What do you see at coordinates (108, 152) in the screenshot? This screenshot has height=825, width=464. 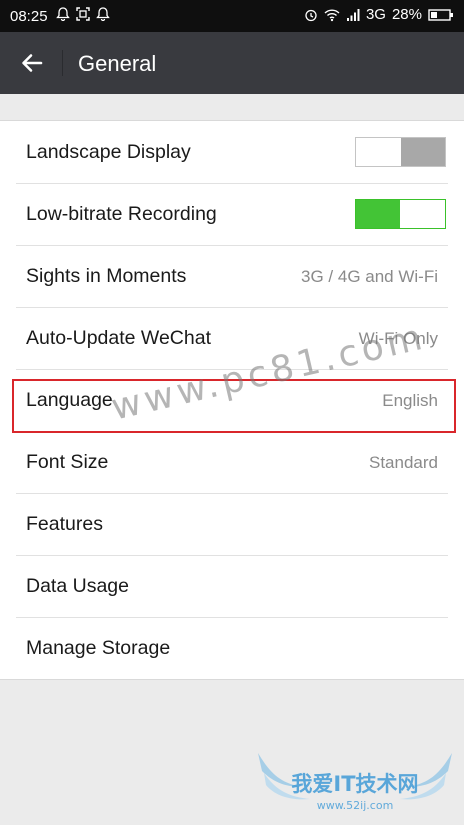 I see `setting-label: Landscape Display` at bounding box center [108, 152].